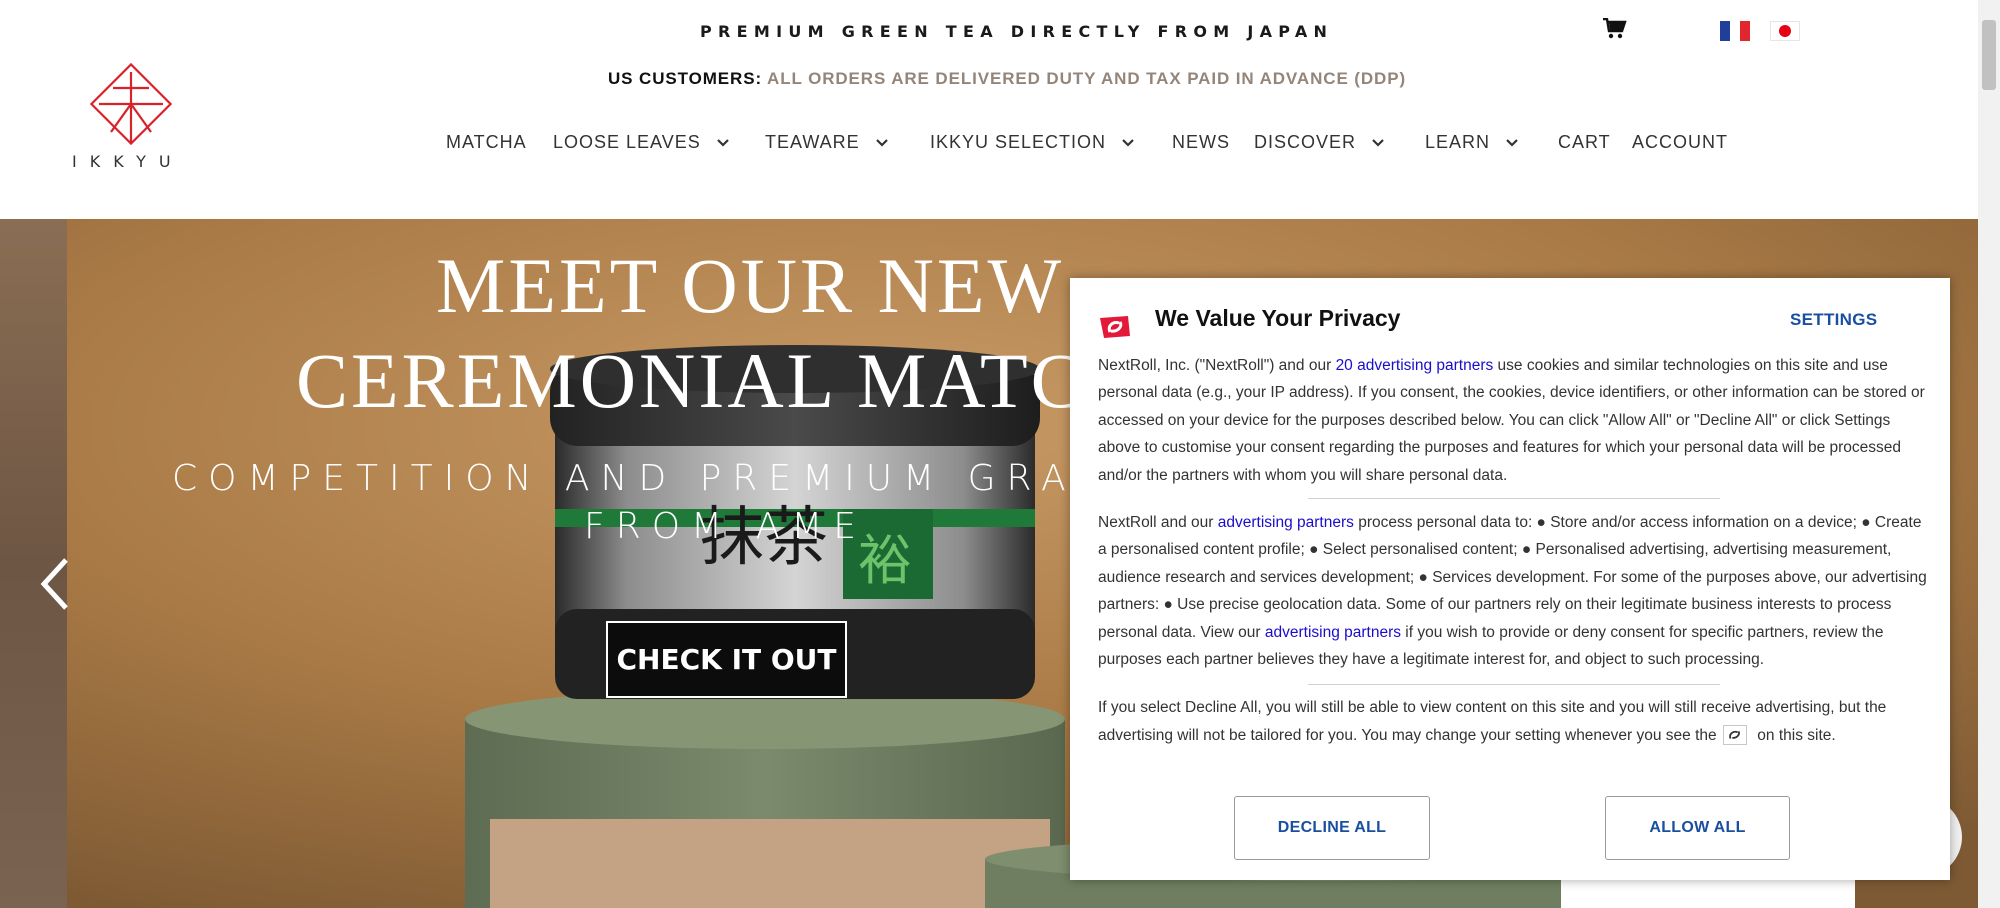 Image resolution: width=2000 pixels, height=908 pixels. I want to click on nav-item-matcha: MATCHA, so click(486, 142).